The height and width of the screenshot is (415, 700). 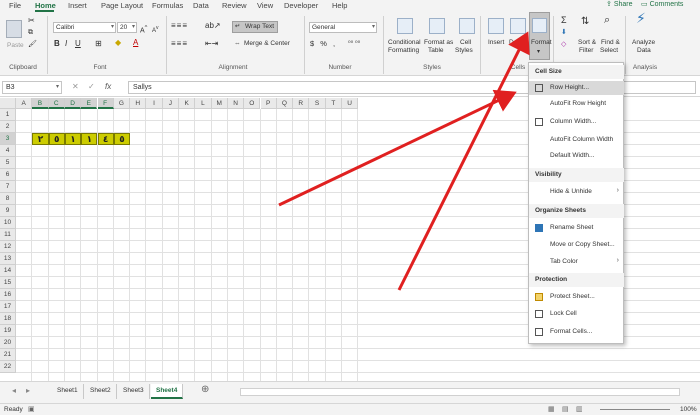 I want to click on column-header: I, so click(x=154, y=103).